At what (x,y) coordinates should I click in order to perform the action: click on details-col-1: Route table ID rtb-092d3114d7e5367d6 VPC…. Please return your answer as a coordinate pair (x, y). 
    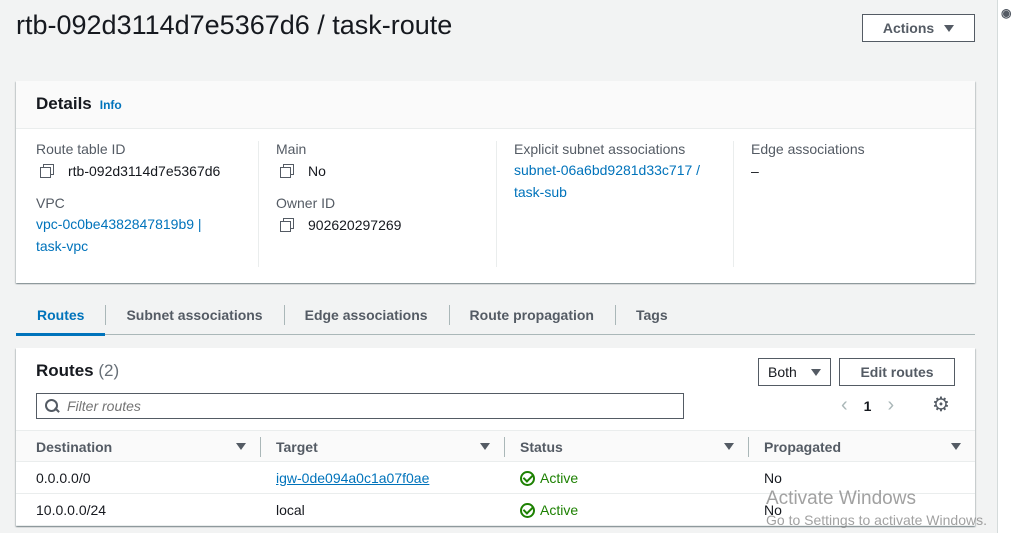
    Looking at the image, I should click on (147, 204).